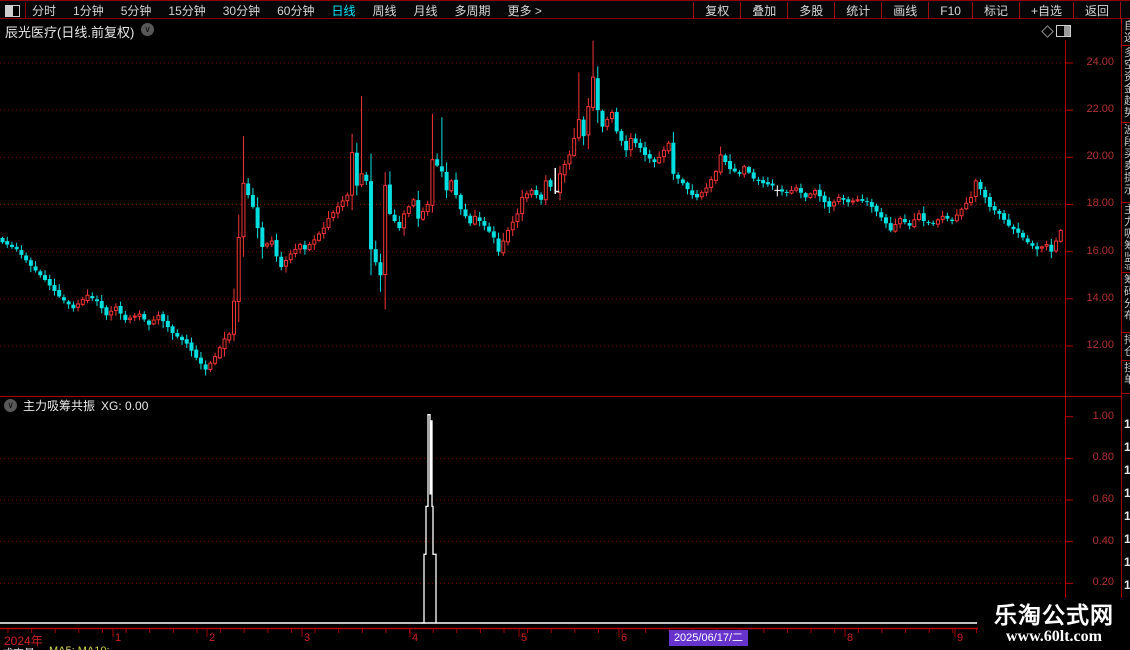 This screenshot has height=650, width=1130. What do you see at coordinates (186, 10) in the screenshot?
I see `period-tab-15分钟: 15分钟` at bounding box center [186, 10].